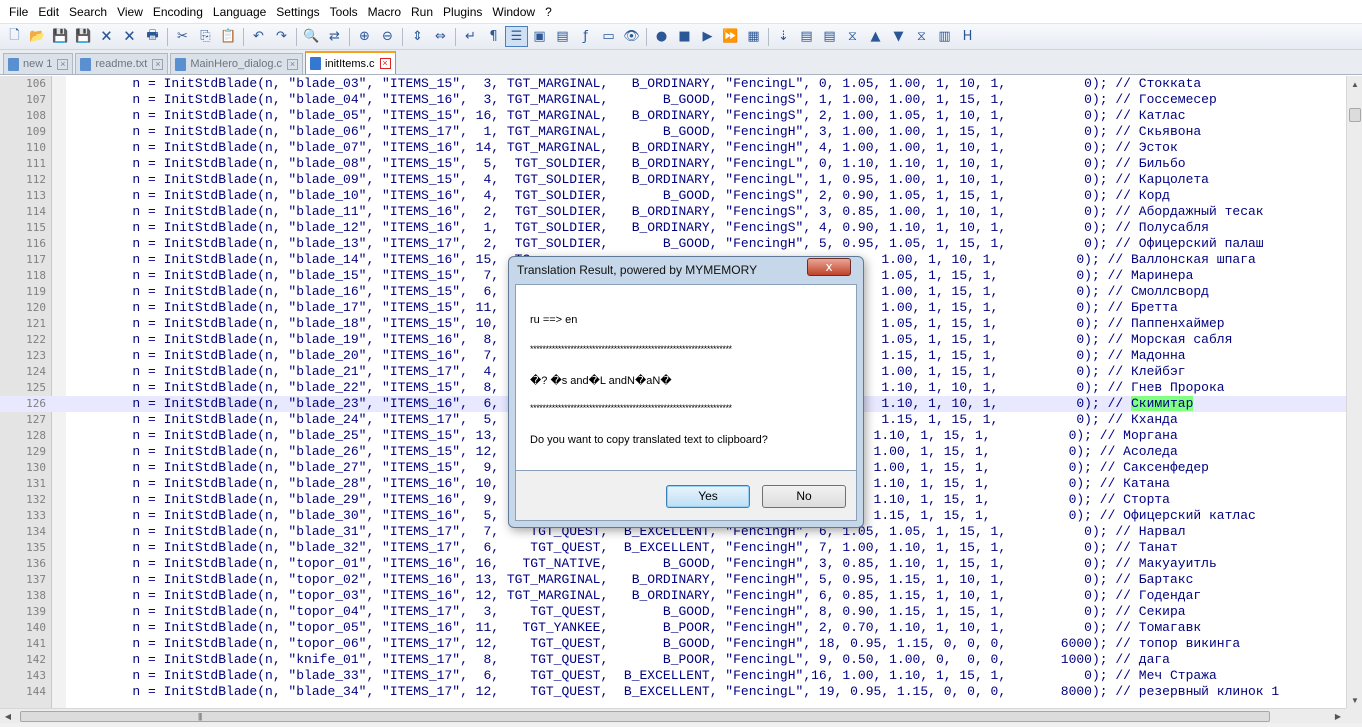 This screenshot has width=1362, height=727. Describe the element at coordinates (36, 515) in the screenshot. I see `line-number: 133` at that location.